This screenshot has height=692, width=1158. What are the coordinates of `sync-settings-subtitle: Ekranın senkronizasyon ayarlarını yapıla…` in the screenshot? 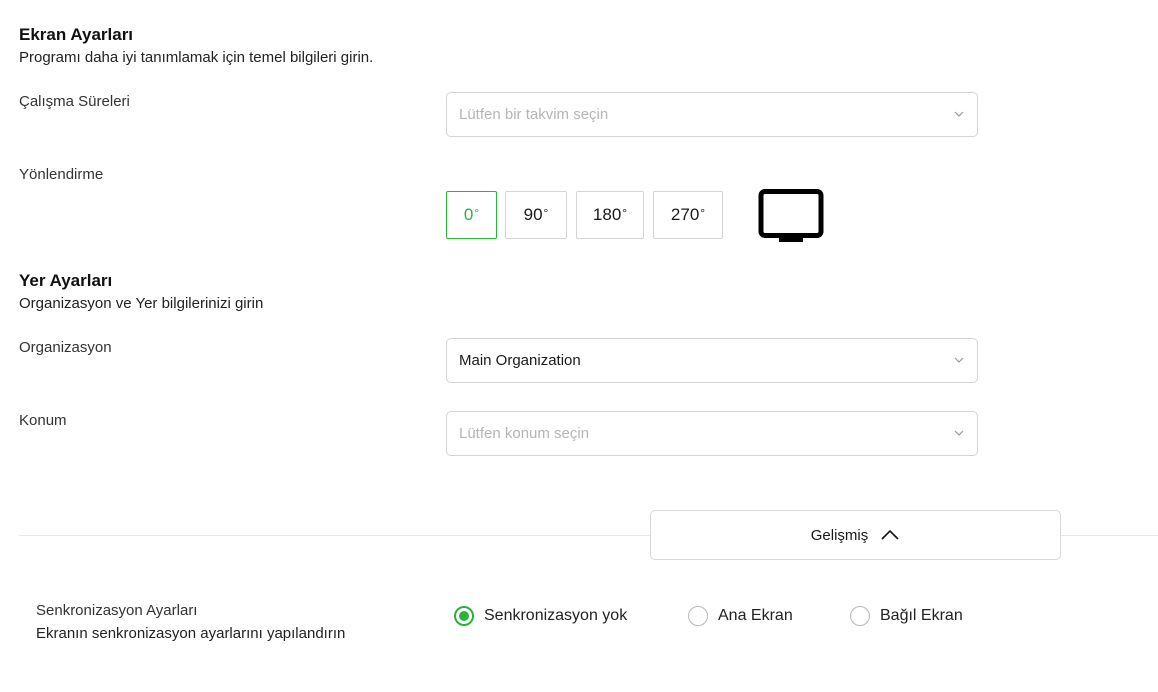 It's located at (191, 633).